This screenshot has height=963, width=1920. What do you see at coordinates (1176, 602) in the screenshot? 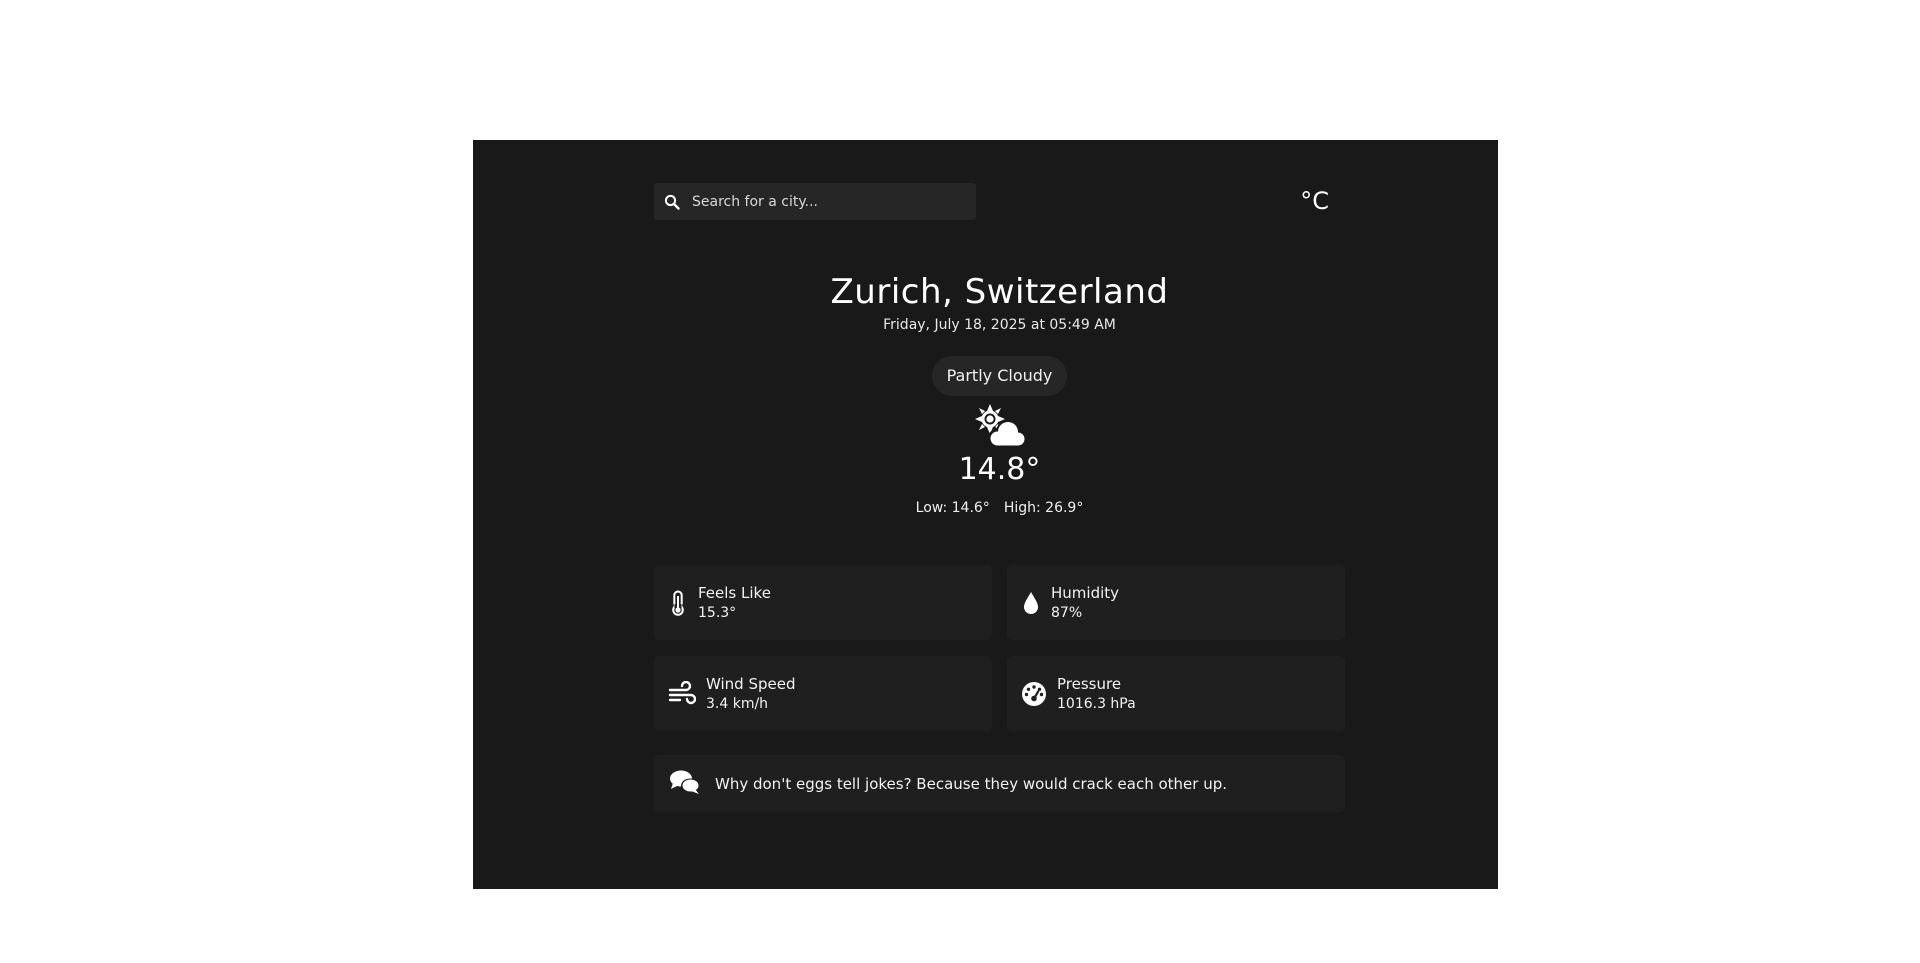
I see `humidity-card: Humidity 87%` at bounding box center [1176, 602].